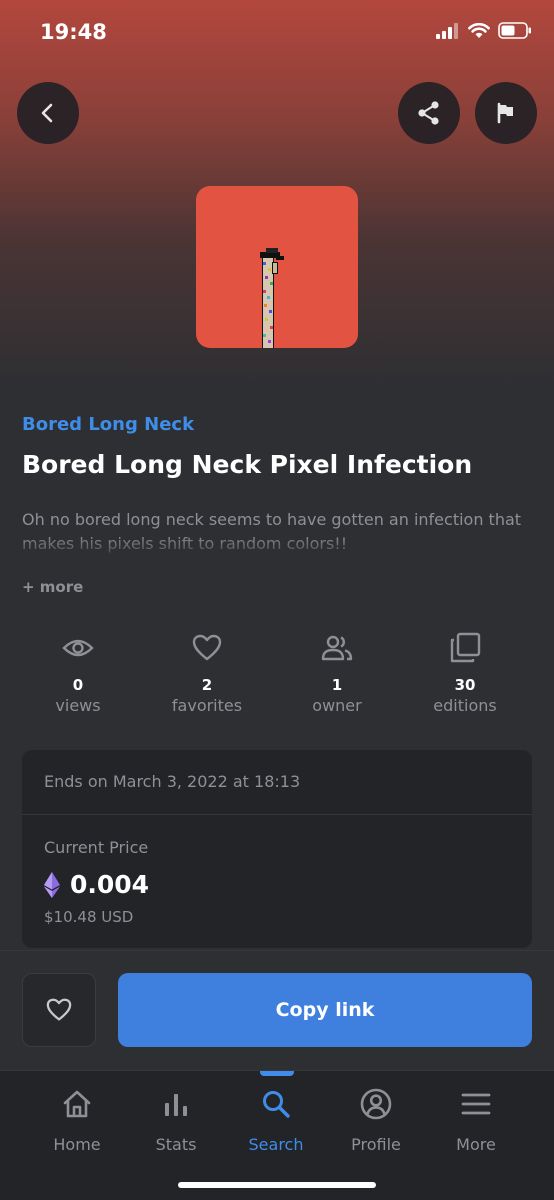 This screenshot has height=1200, width=554. Describe the element at coordinates (78, 705) in the screenshot. I see `stat-label: views` at that location.